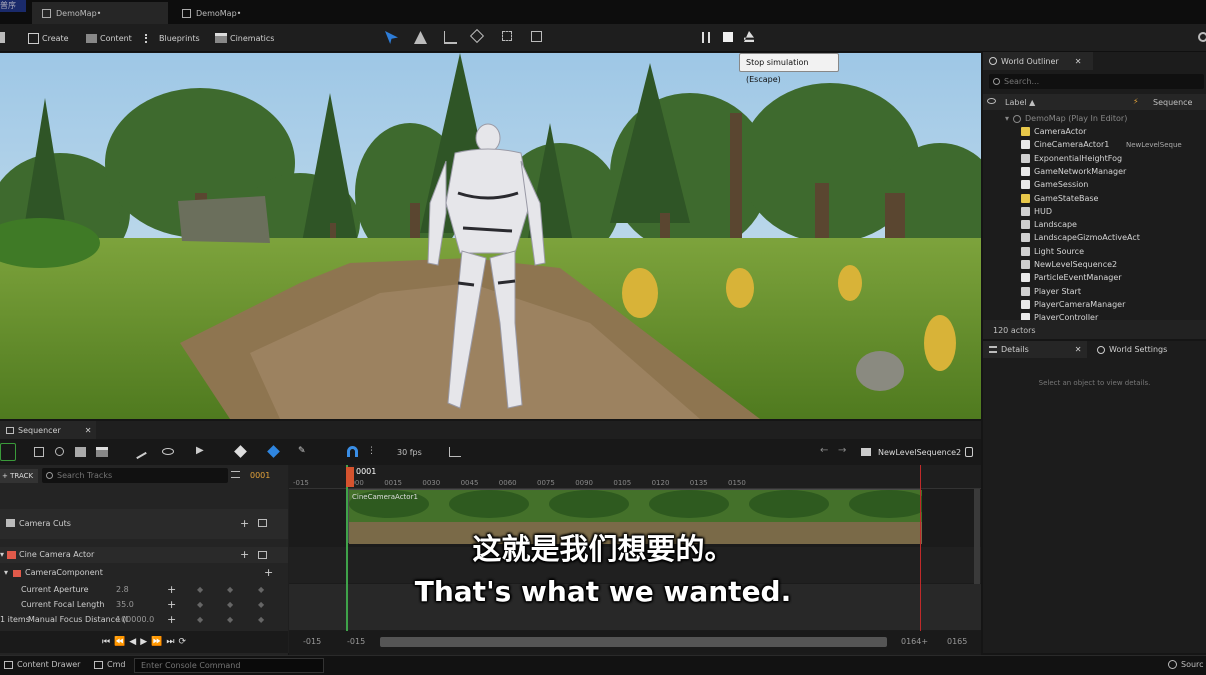  What do you see at coordinates (119, 642) in the screenshot?
I see `step-back-icon: ⏪` at bounding box center [119, 642].